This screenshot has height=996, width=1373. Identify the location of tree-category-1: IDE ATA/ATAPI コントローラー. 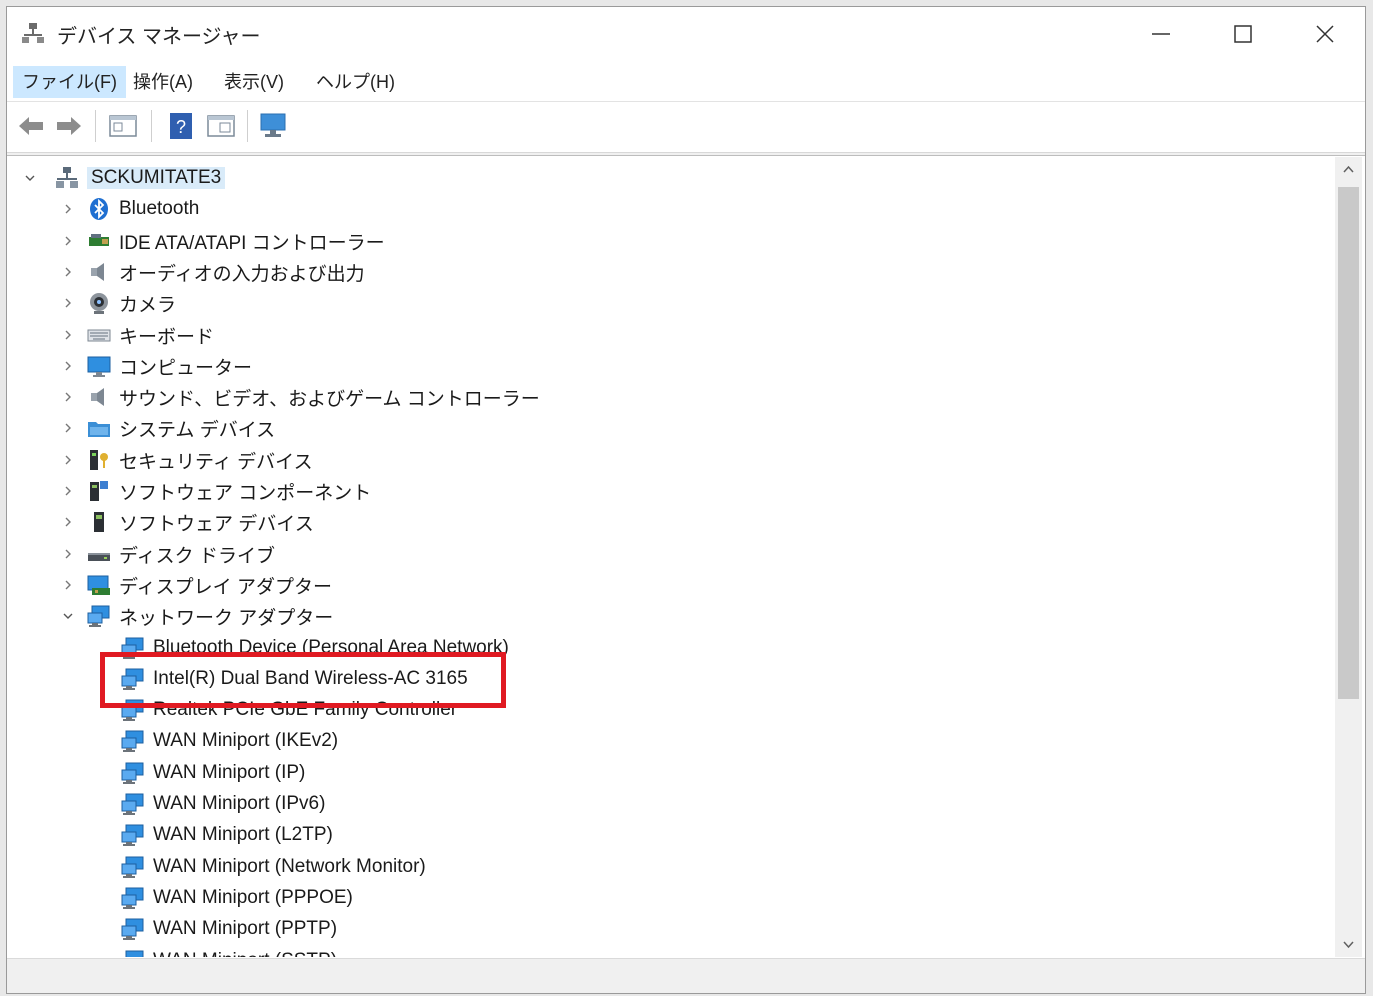
(236, 241).